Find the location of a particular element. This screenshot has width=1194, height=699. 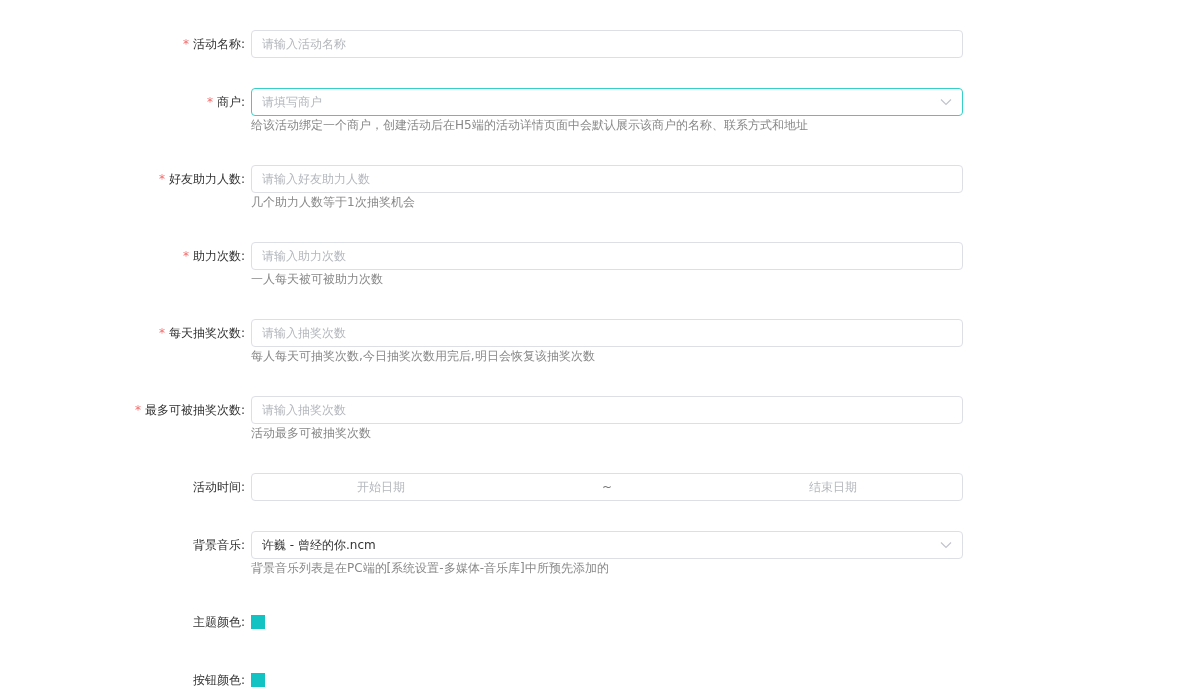

date-range-field: 开始日期 ~ 结束日期 is located at coordinates (607, 487).